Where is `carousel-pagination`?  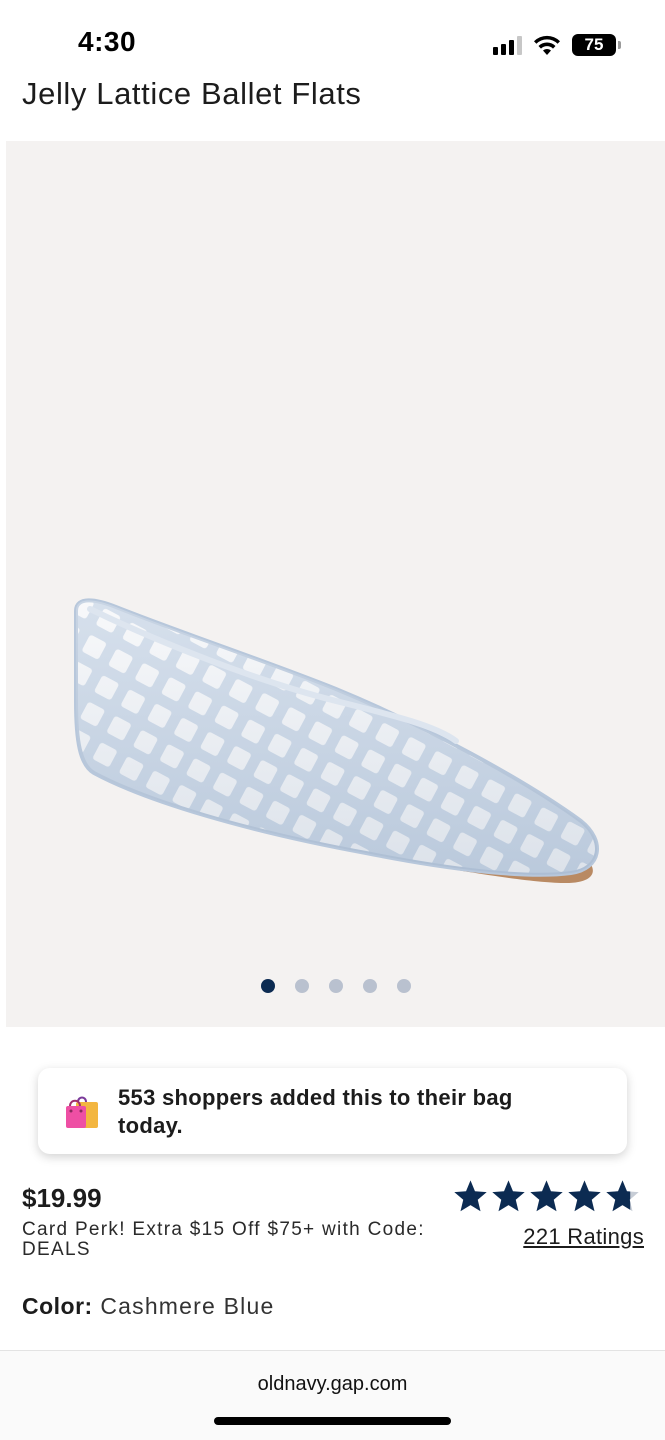 carousel-pagination is located at coordinates (335, 986).